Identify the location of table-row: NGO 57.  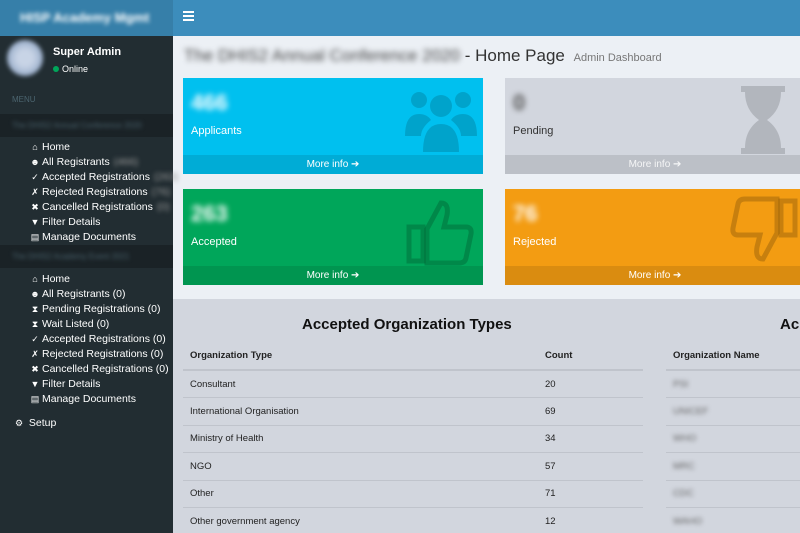
(413, 466).